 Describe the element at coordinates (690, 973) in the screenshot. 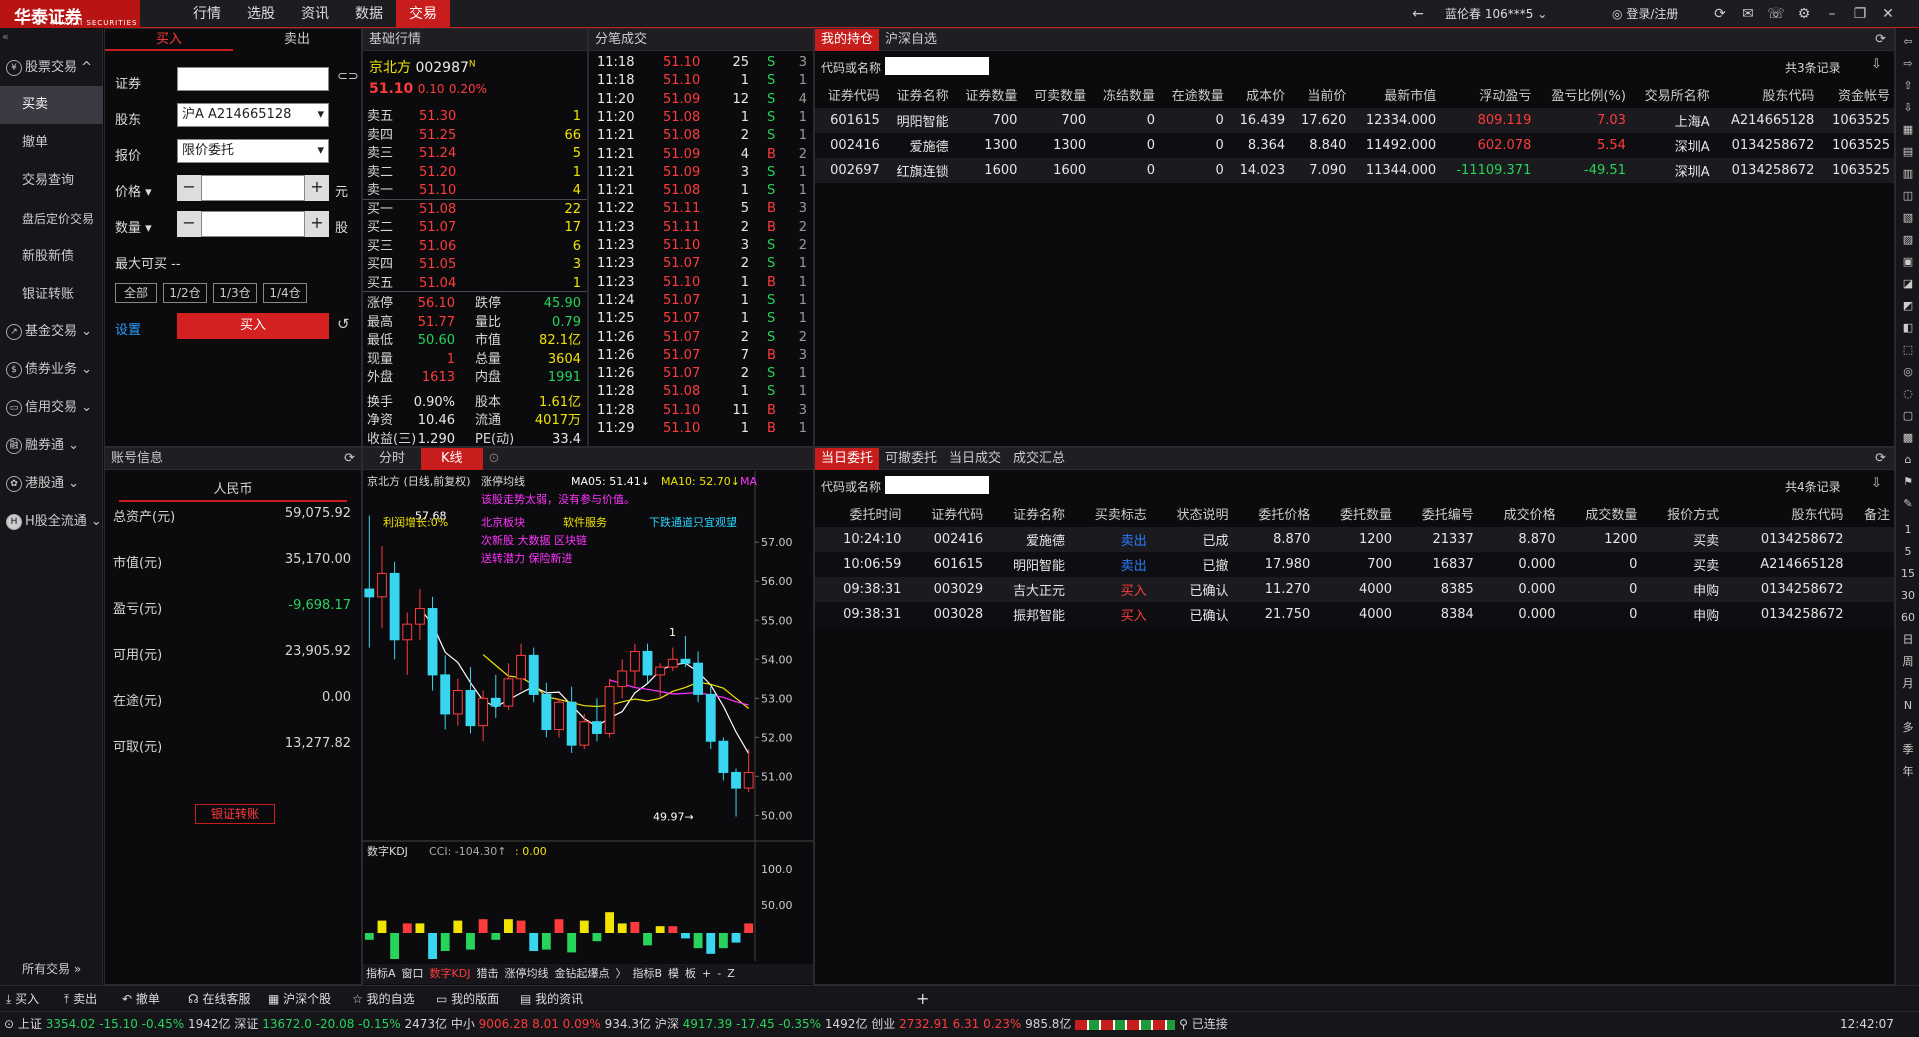

I see `indicator-tab: 板` at that location.